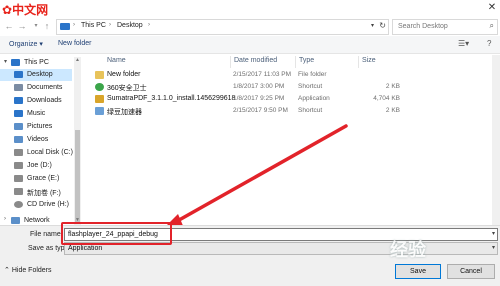  What do you see at coordinates (265, 87) in the screenshot?
I see `file-row: 360安全卫士 1/8/2017 3:00 PM Shortcut 2 KB` at bounding box center [265, 87].